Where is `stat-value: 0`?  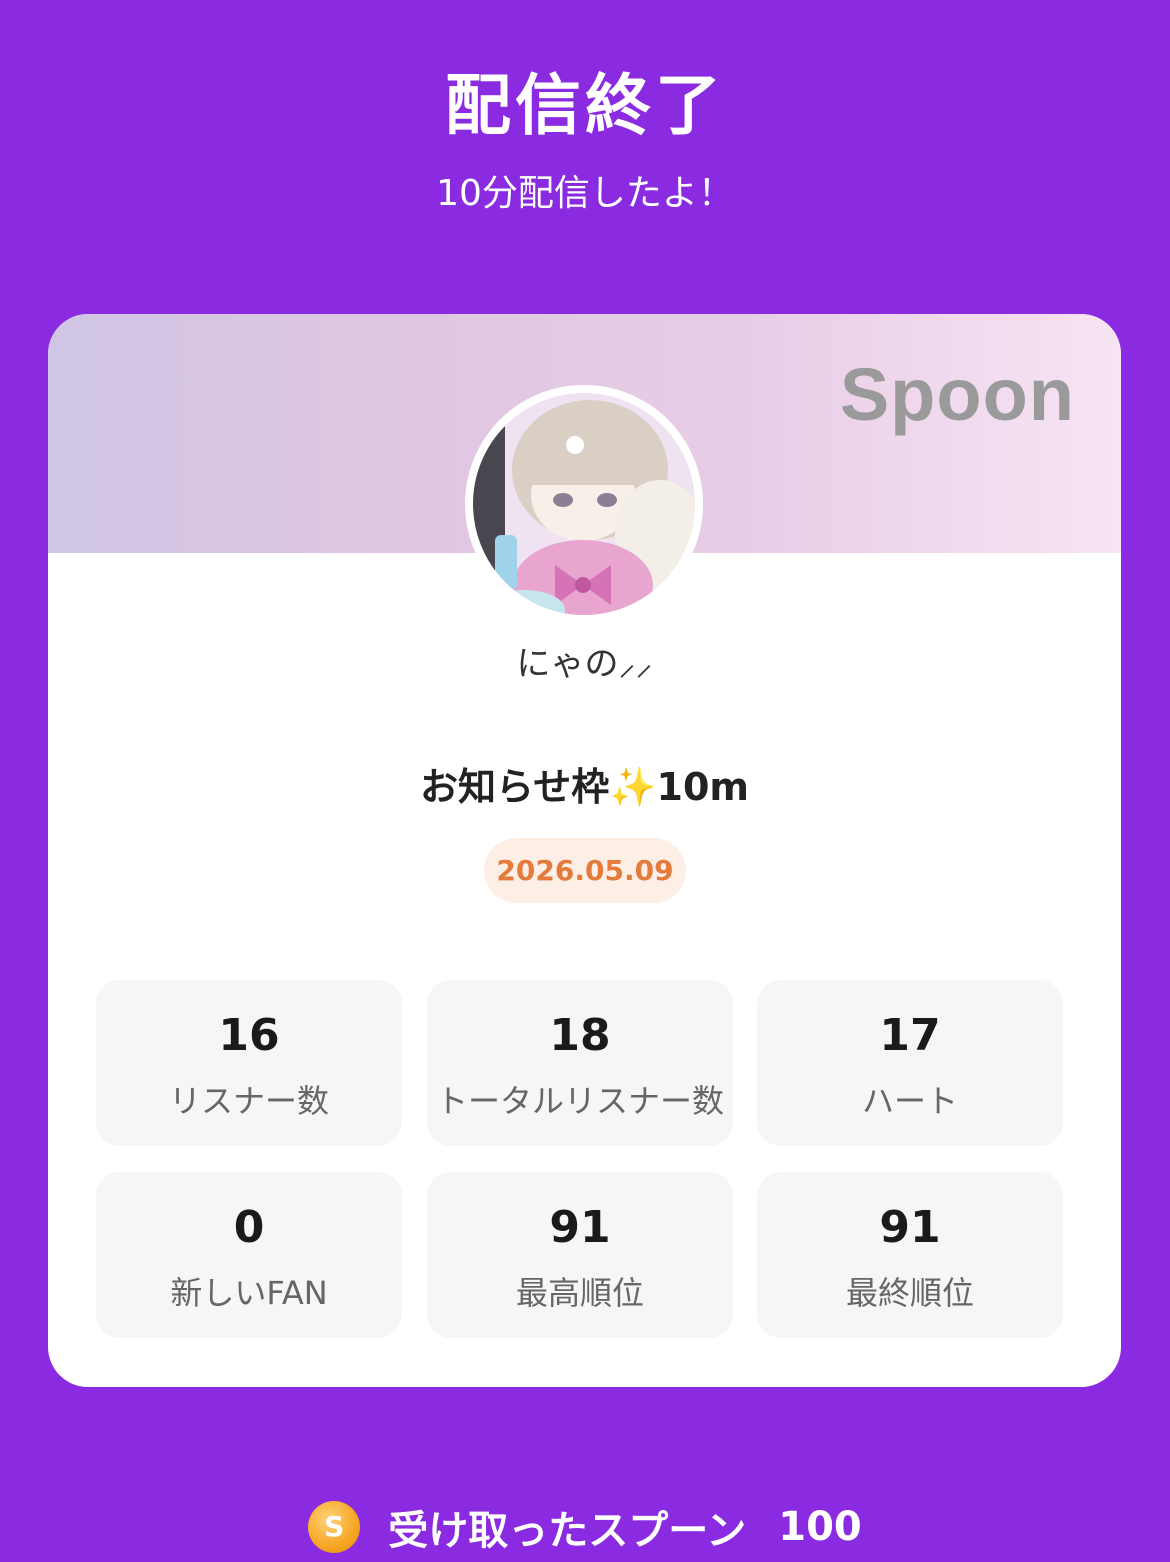
stat-value: 0 is located at coordinates (249, 1227).